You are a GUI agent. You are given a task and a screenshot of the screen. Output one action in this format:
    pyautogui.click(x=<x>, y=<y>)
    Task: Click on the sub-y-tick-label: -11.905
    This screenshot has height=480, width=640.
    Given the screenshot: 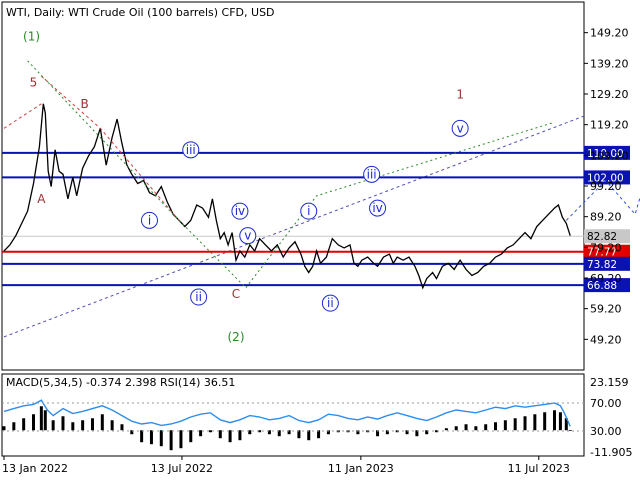 What is the action you would take?
    pyautogui.click(x=611, y=452)
    